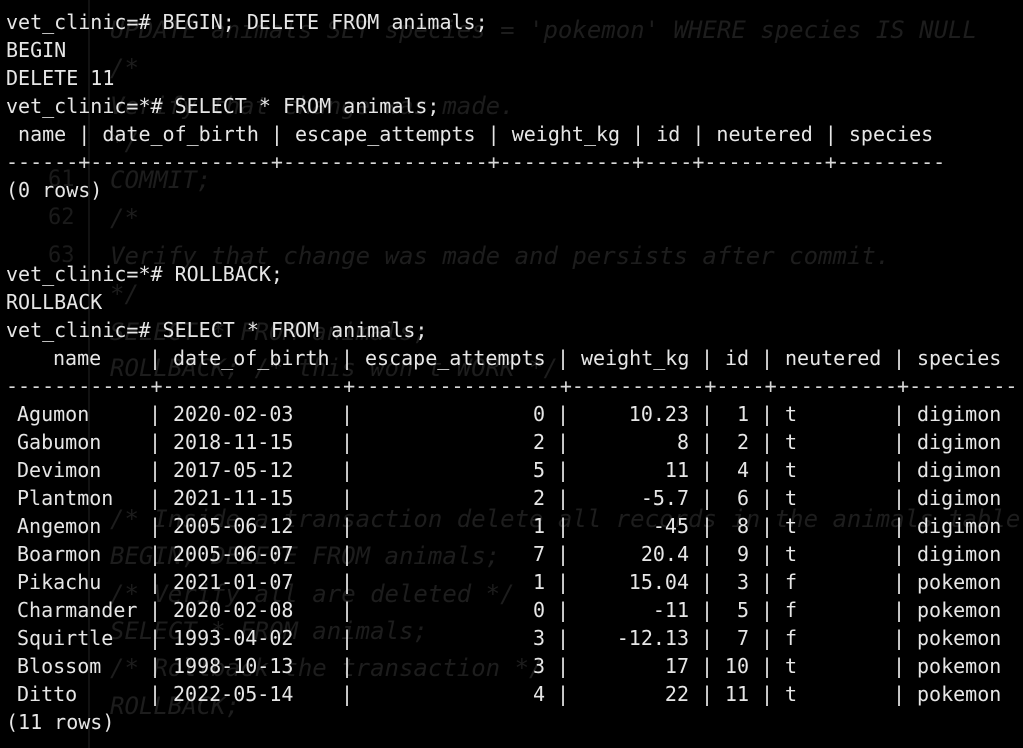  Describe the element at coordinates (514, 554) in the screenshot. I see `table-row: Boarmon 2005-06-07 7 20.4 9 t digimon | | | | | |` at that location.